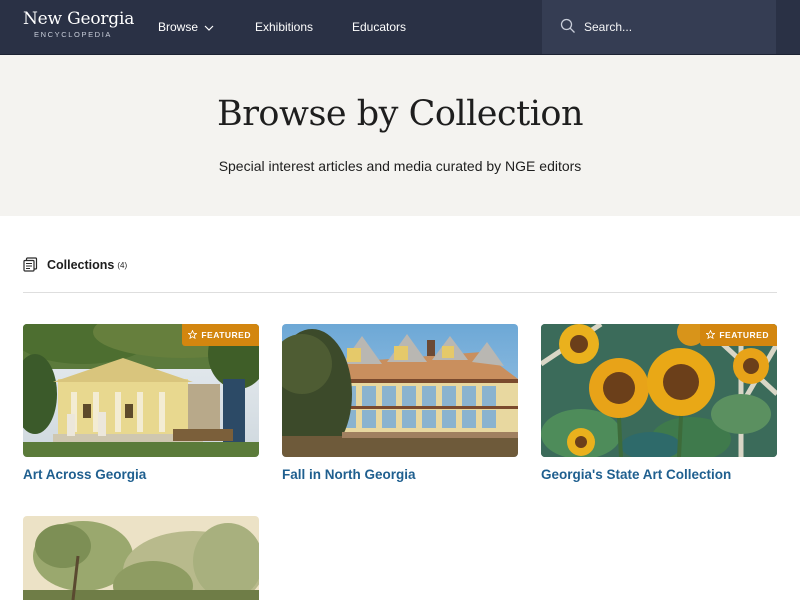 The height and width of the screenshot is (600, 800). I want to click on search-input, so click(674, 27).